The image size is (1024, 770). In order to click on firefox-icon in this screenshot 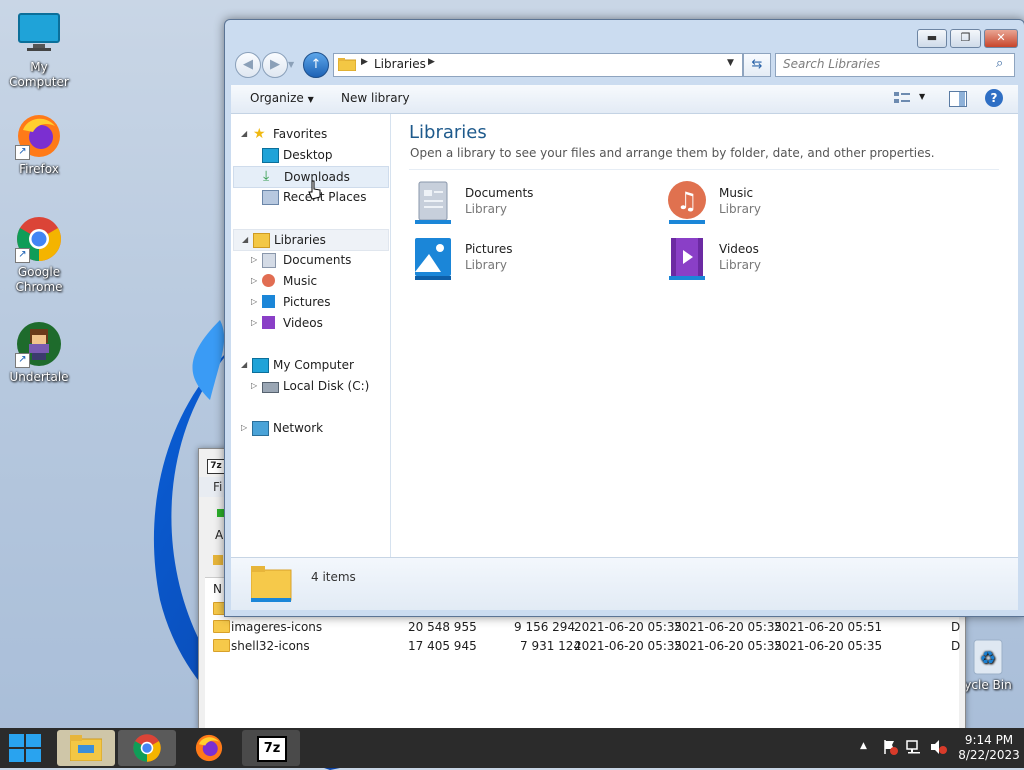, I will do `click(209, 748)`.